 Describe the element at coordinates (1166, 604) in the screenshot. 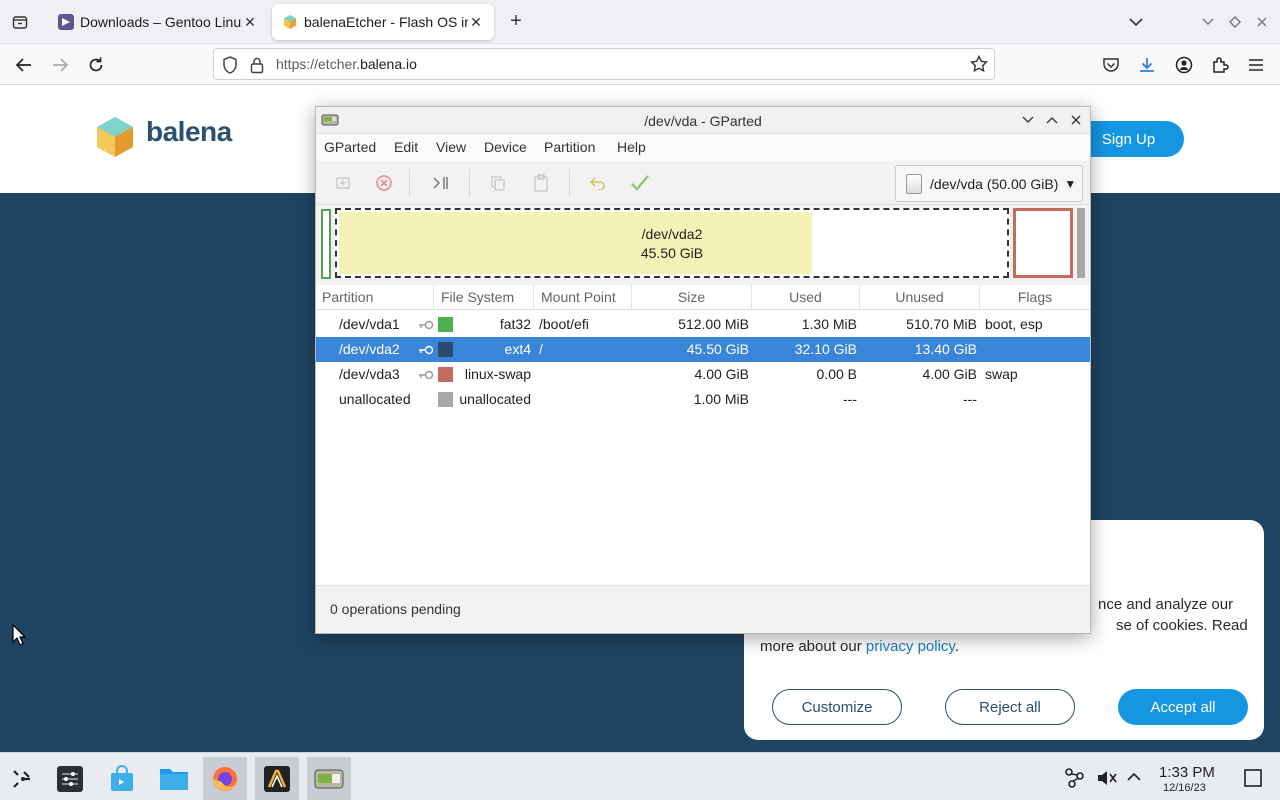

I see `cookie-text-line1: nce and analyze our` at that location.